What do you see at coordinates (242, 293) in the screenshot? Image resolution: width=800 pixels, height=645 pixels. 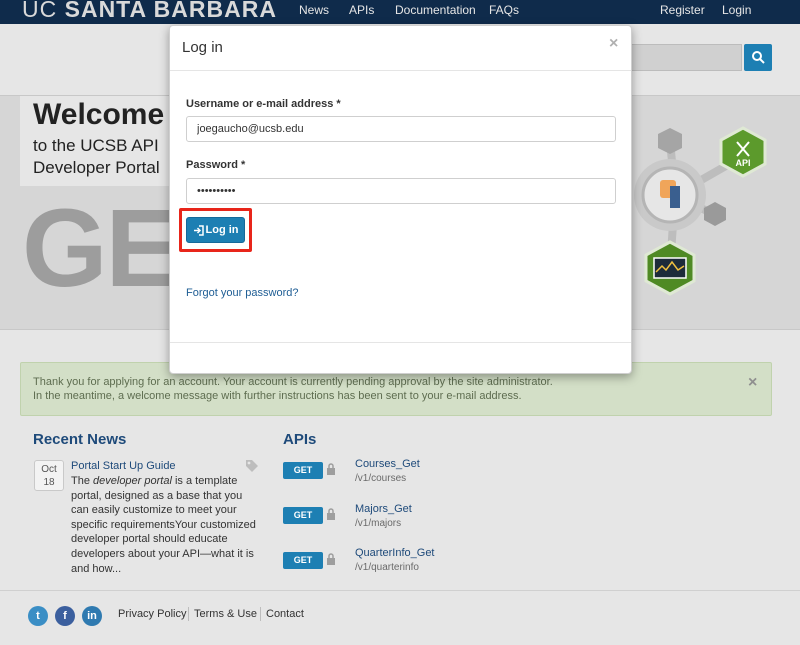 I see `forgot-password-link: Forgot your password?` at bounding box center [242, 293].